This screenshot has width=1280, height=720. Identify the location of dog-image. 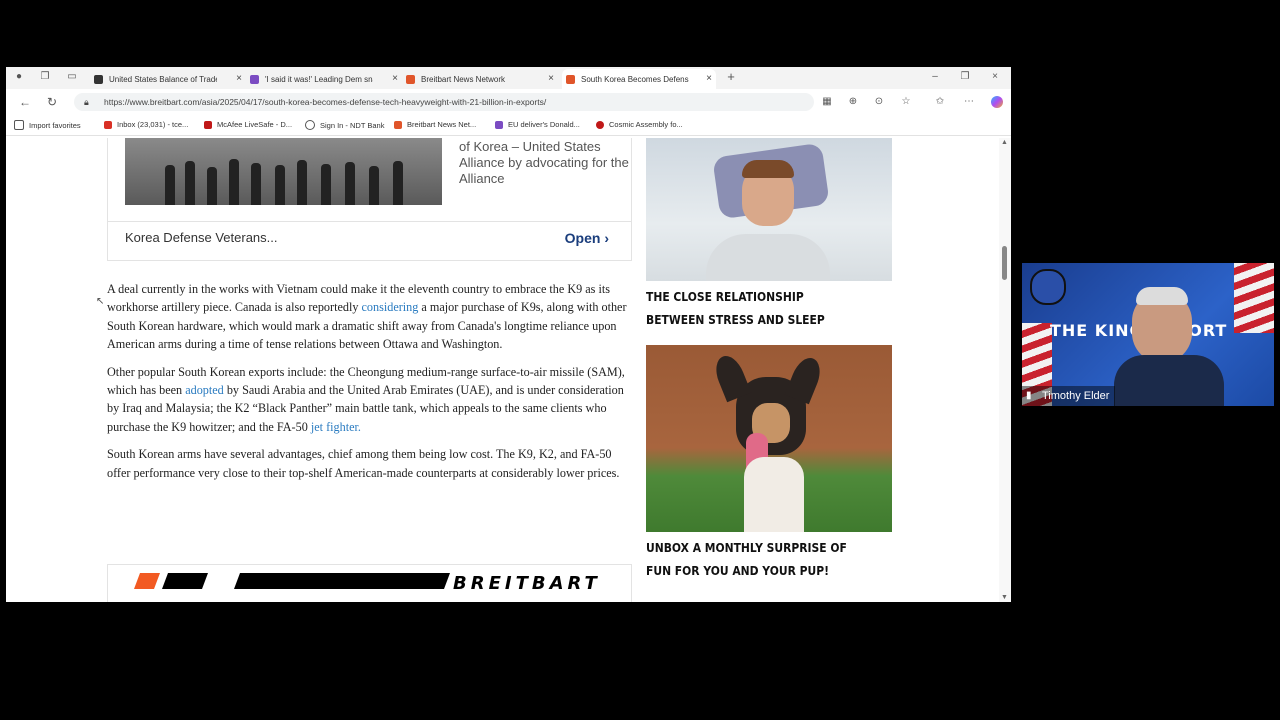
(769, 438).